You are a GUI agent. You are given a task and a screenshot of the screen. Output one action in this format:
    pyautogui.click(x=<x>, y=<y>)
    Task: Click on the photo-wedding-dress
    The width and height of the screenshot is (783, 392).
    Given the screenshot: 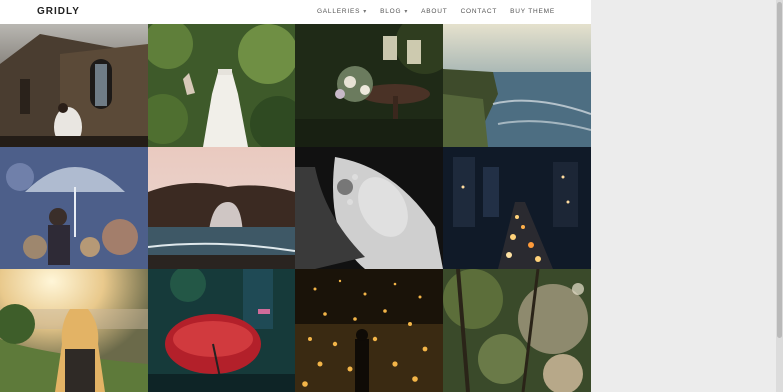 What is the action you would take?
    pyautogui.click(x=221, y=85)
    